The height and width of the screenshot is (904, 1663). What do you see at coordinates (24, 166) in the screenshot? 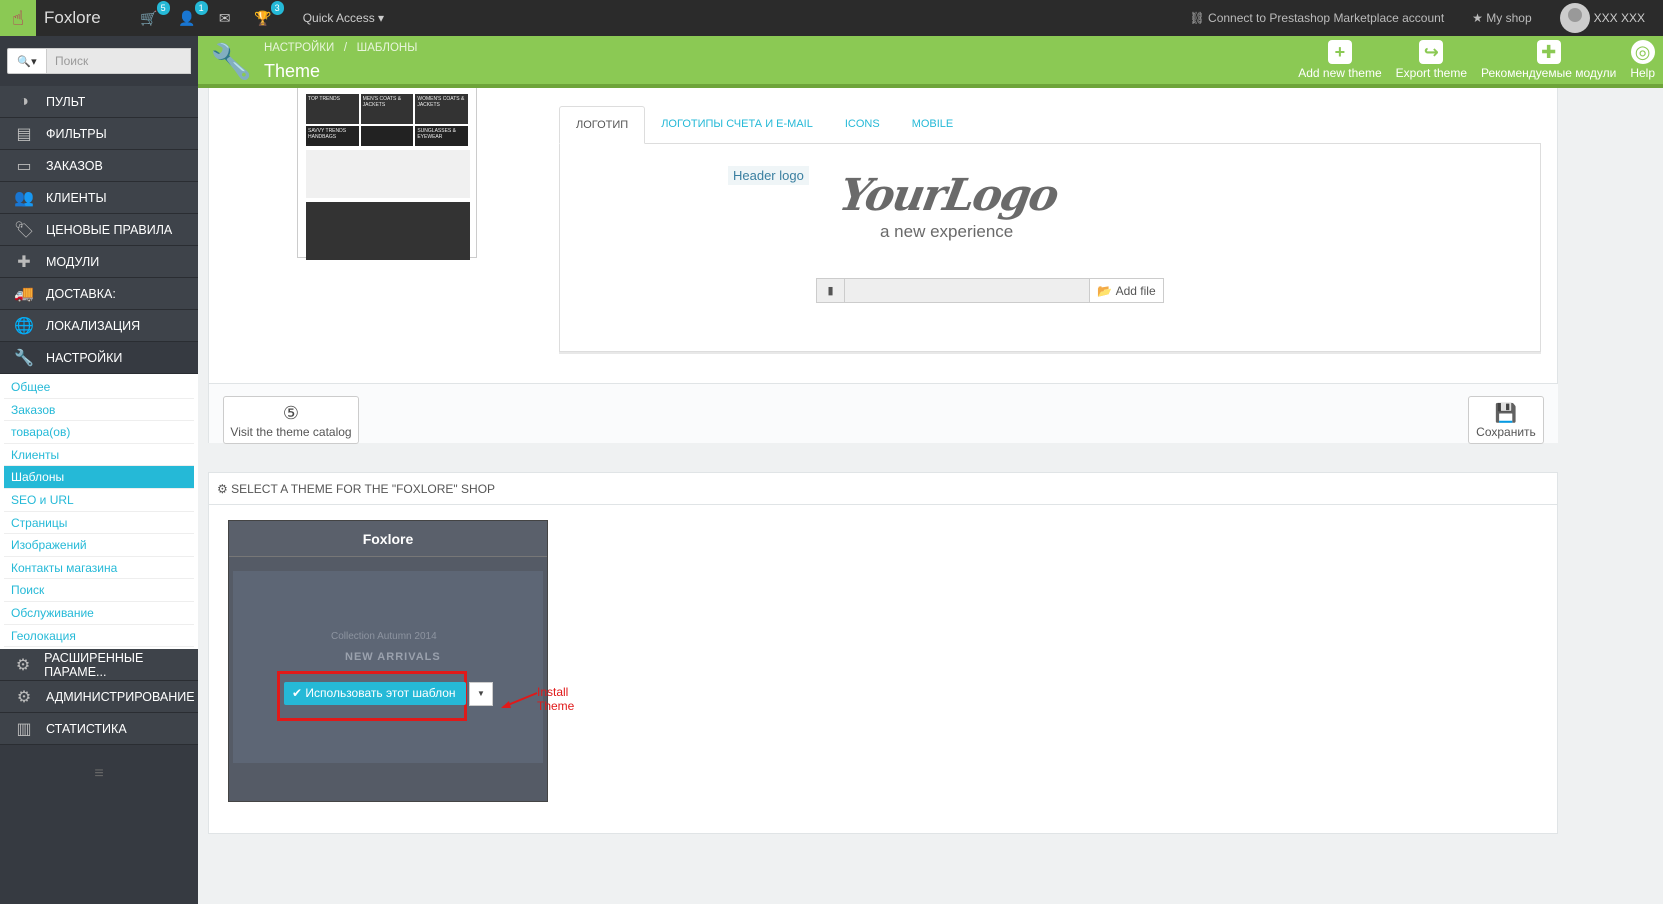
I see `credit-card-icon: ▭` at bounding box center [24, 166].